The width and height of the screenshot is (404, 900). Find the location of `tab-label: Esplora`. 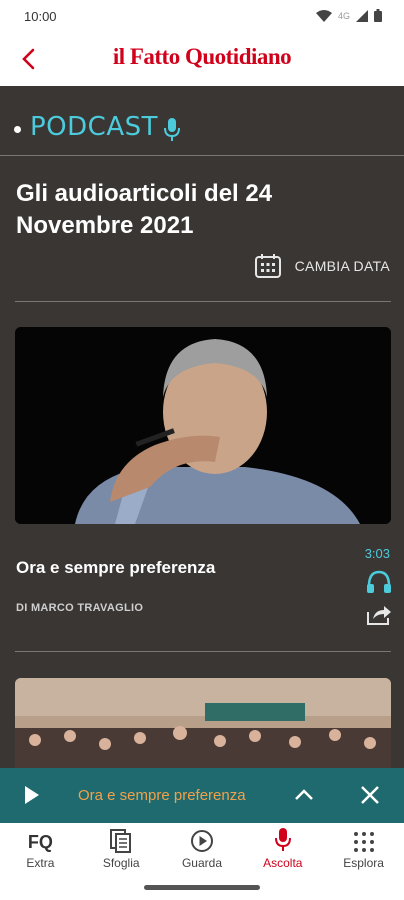

tab-label: Esplora is located at coordinates (363, 863).